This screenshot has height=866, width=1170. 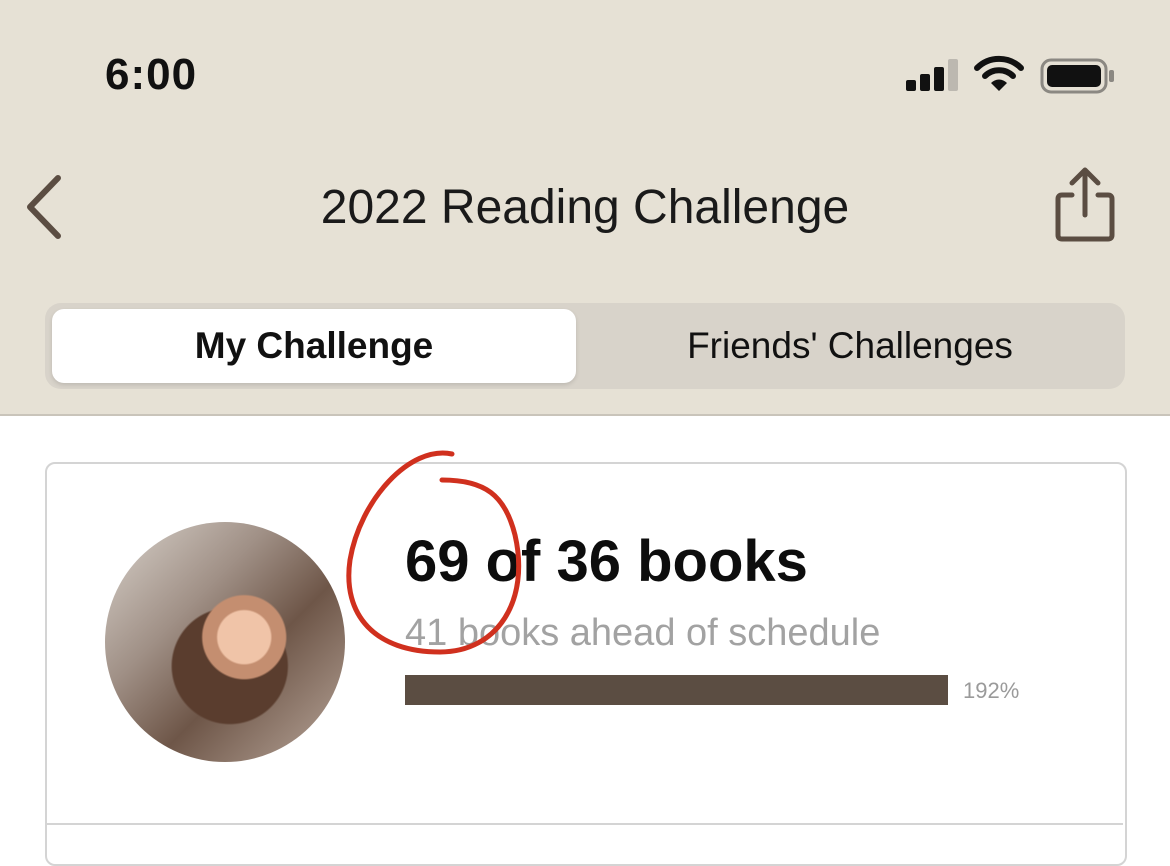 I want to click on cellular-signal-icon, so click(x=933, y=74).